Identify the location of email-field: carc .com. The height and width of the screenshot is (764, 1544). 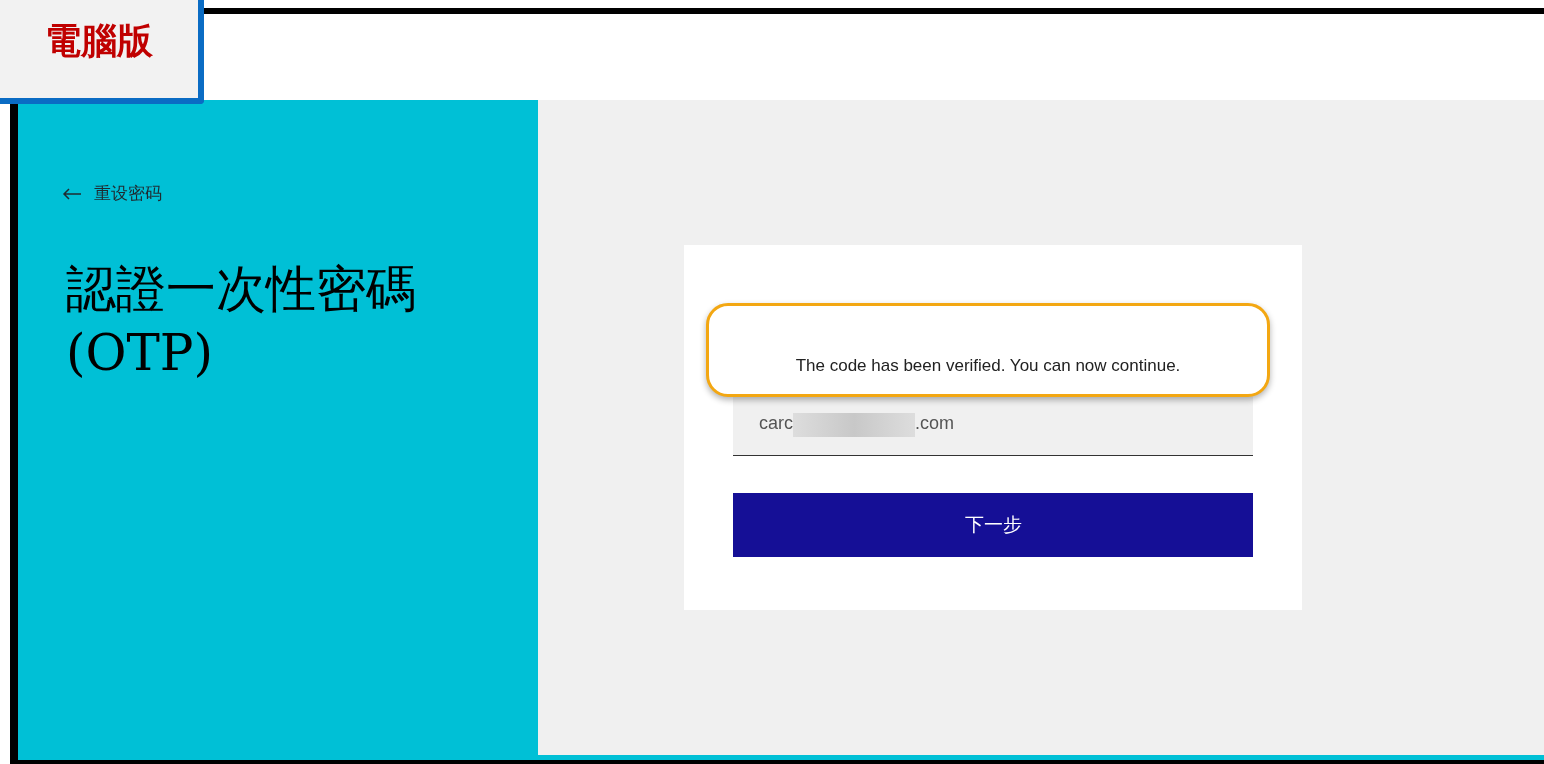
(993, 426).